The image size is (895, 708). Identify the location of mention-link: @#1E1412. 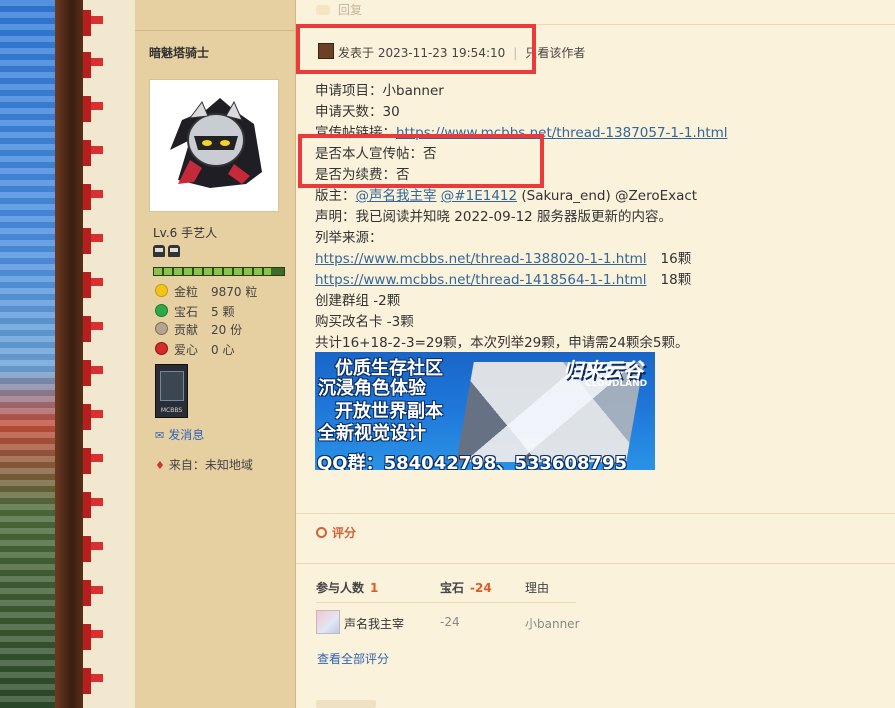
(479, 196).